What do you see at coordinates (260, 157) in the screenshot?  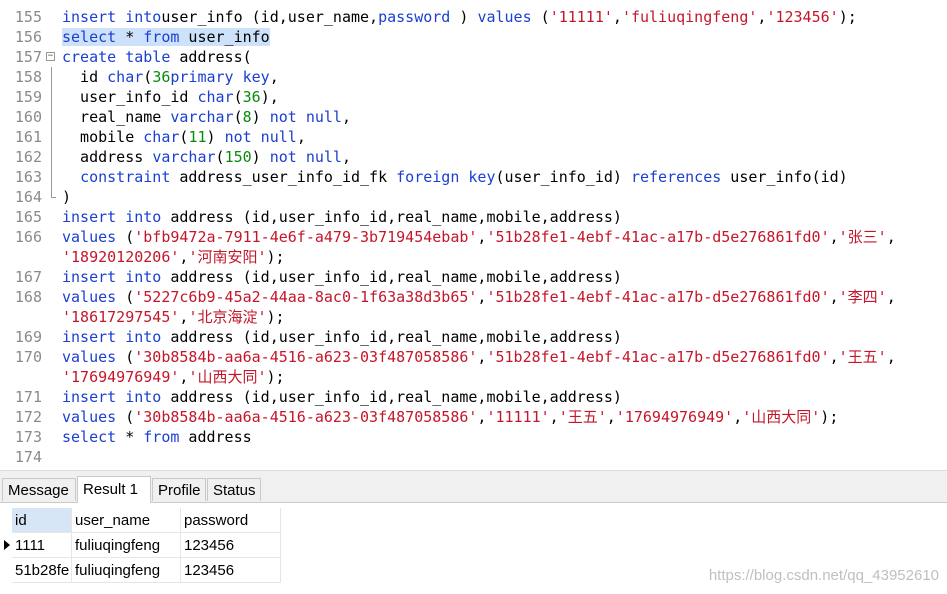 I see `code-token: )` at bounding box center [260, 157].